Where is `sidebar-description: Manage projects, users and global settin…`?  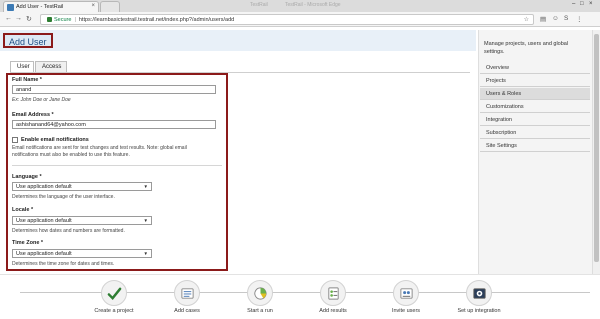 sidebar-description: Manage projects, users and global settin… is located at coordinates (526, 48).